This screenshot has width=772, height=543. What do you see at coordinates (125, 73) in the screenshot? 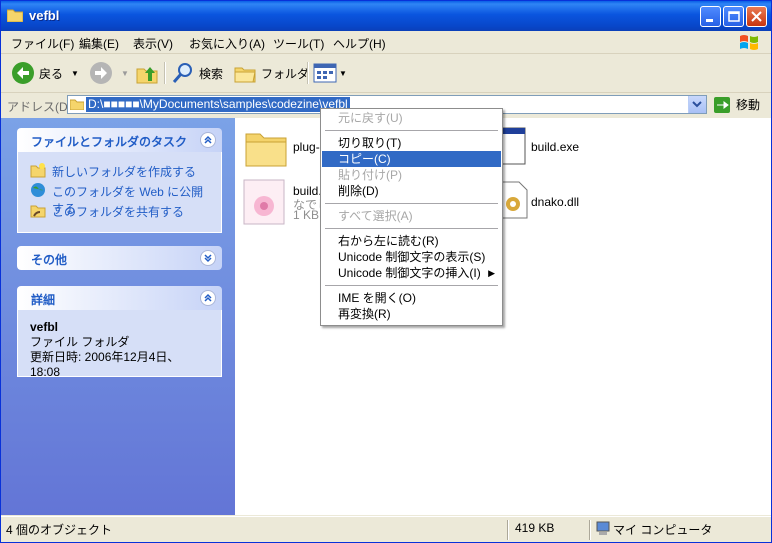
I see `forward-dropdown-icon: ▼` at bounding box center [125, 73].